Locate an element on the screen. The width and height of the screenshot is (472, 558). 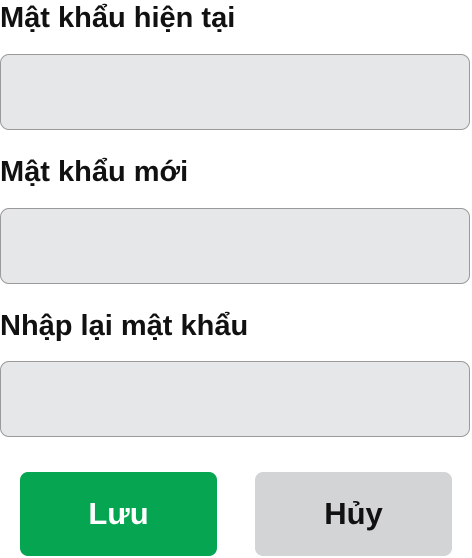
save-button-label: Lưu is located at coordinates (118, 513).